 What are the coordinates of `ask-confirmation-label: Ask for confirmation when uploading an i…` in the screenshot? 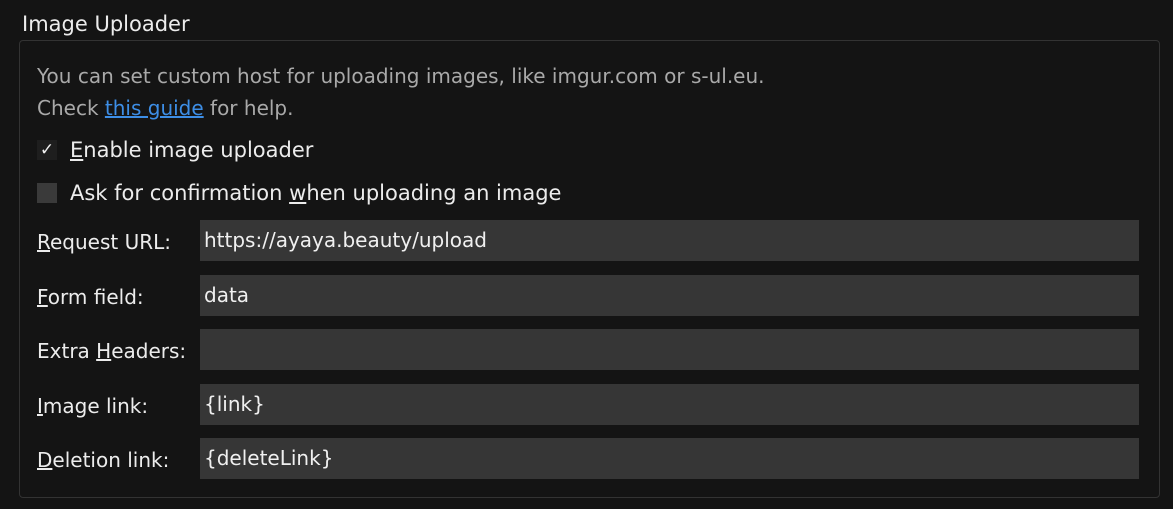 It's located at (315, 193).